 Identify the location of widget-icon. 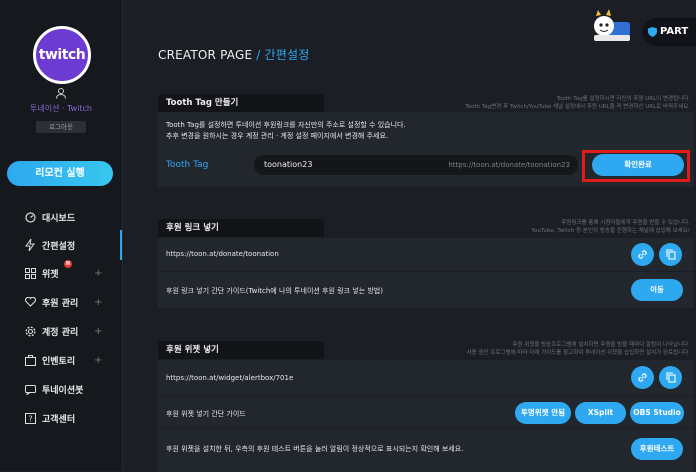
(30, 273).